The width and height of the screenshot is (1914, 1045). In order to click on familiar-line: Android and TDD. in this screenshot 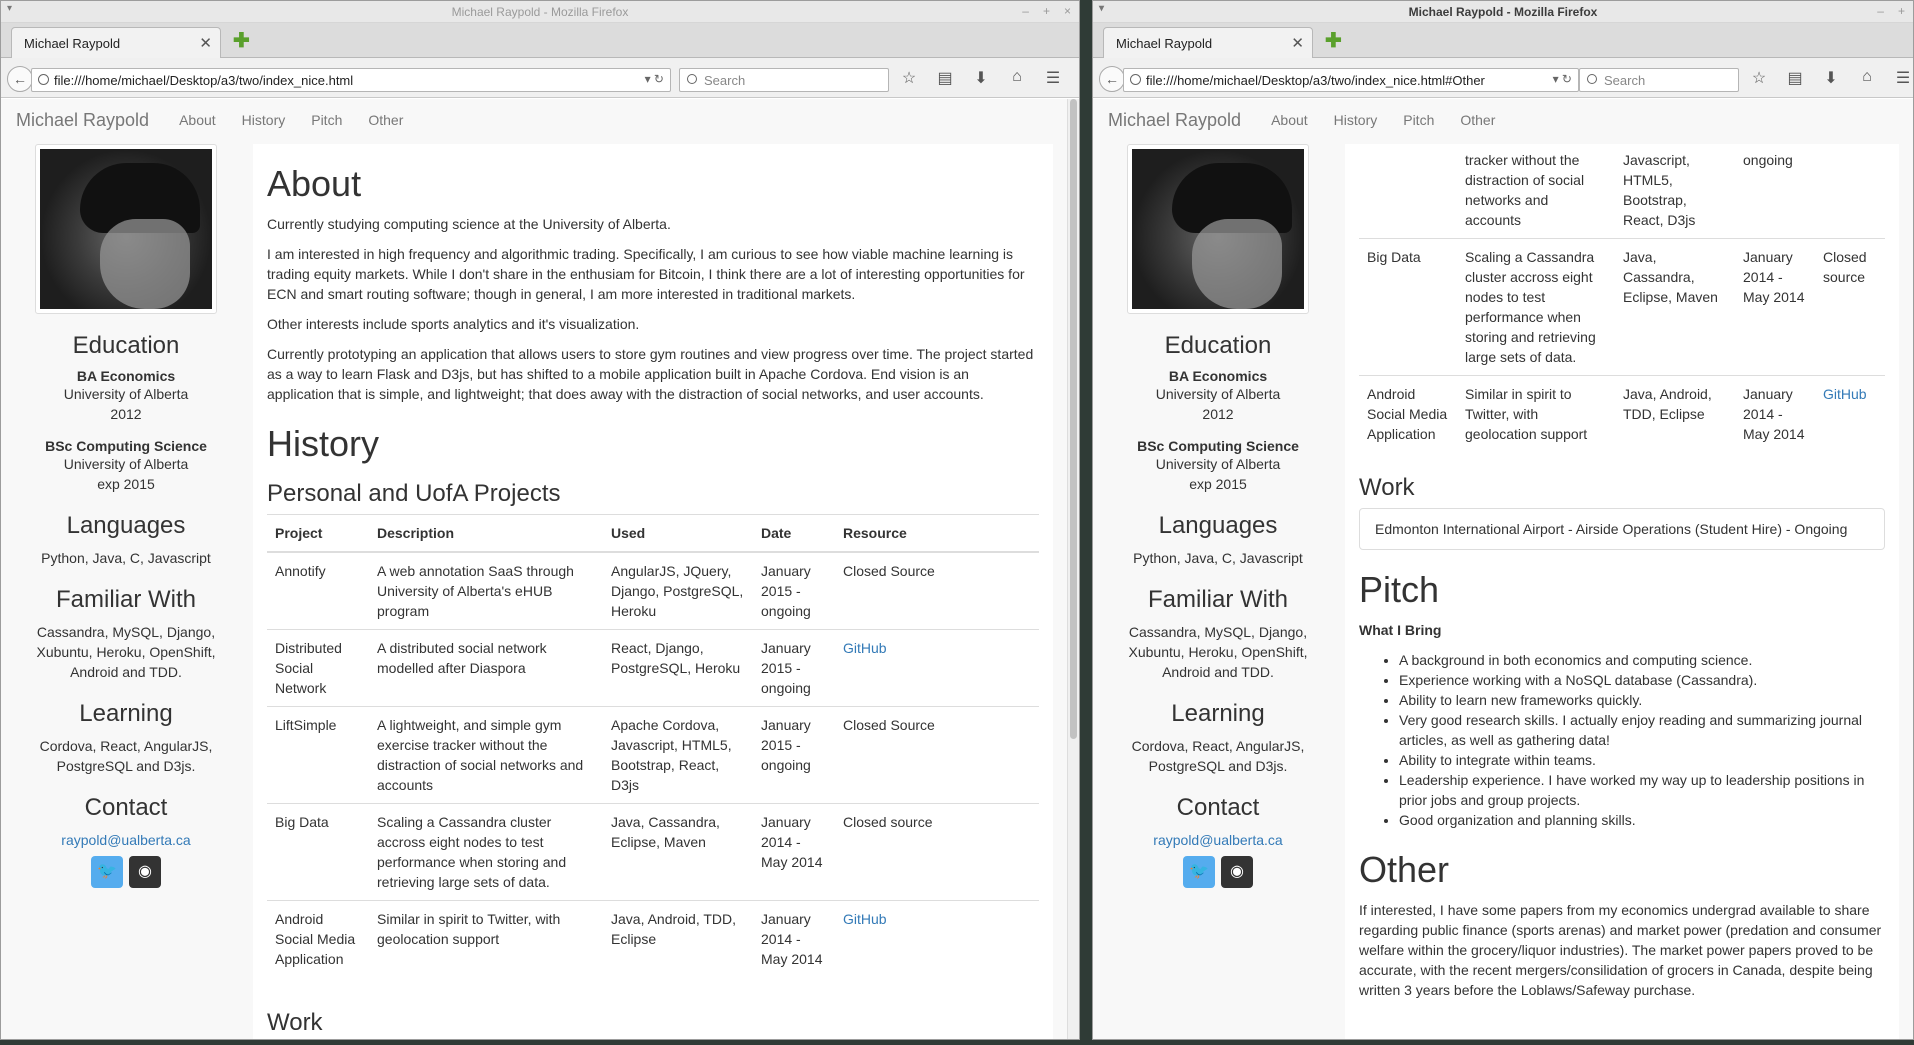, I will do `click(1218, 672)`.